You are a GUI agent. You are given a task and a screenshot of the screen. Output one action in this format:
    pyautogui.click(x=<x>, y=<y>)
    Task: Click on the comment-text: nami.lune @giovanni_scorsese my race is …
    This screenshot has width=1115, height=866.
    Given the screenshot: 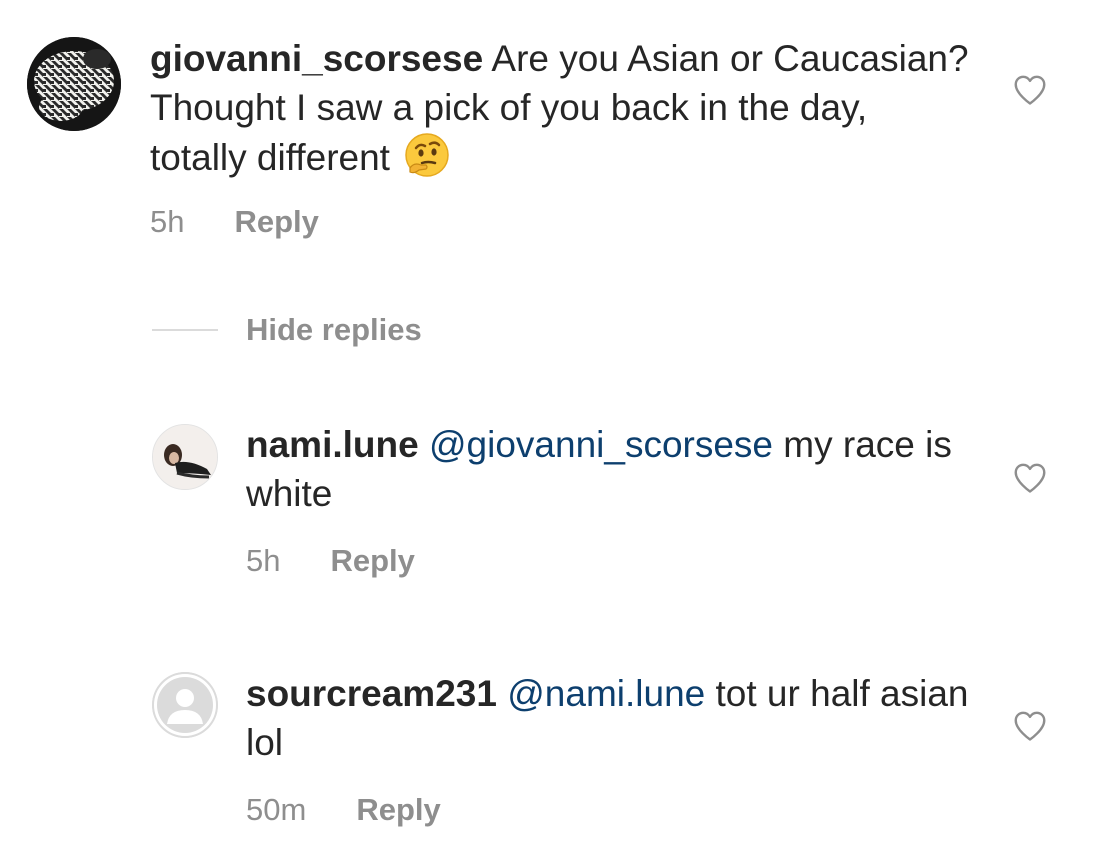 What is the action you would take?
    pyautogui.click(x=616, y=469)
    